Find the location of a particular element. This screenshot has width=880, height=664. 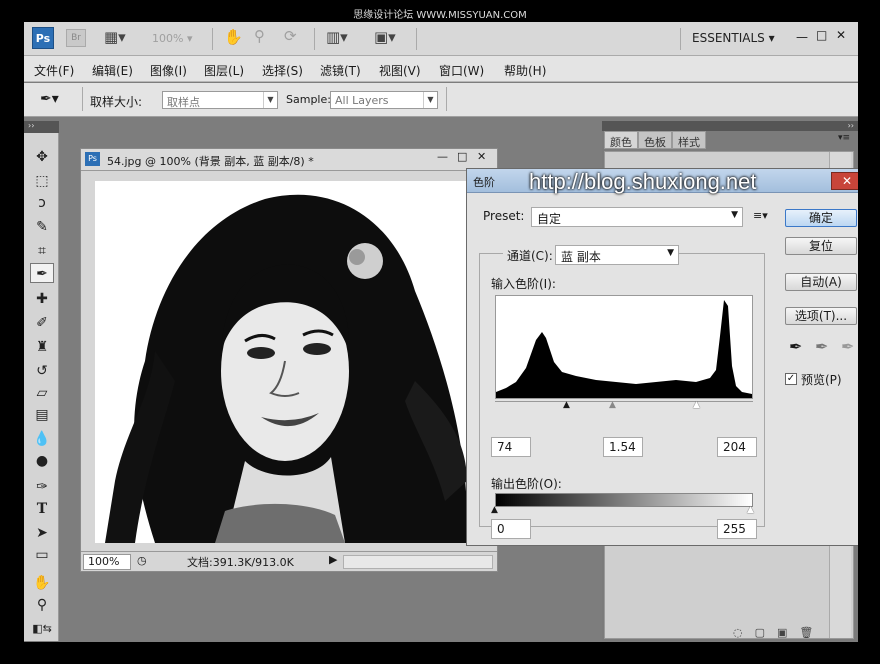

auto-button: 自动(A) is located at coordinates (821, 282).